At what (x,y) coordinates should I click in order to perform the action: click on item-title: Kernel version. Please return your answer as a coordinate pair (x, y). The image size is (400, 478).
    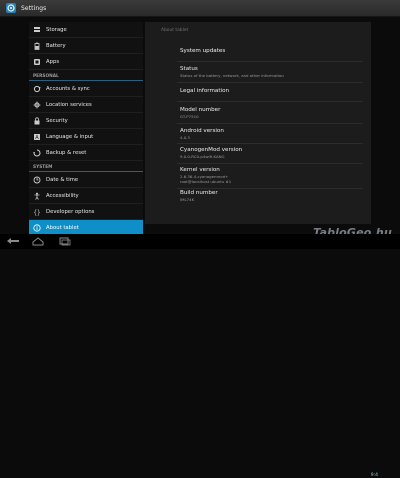
    Looking at the image, I should click on (200, 170).